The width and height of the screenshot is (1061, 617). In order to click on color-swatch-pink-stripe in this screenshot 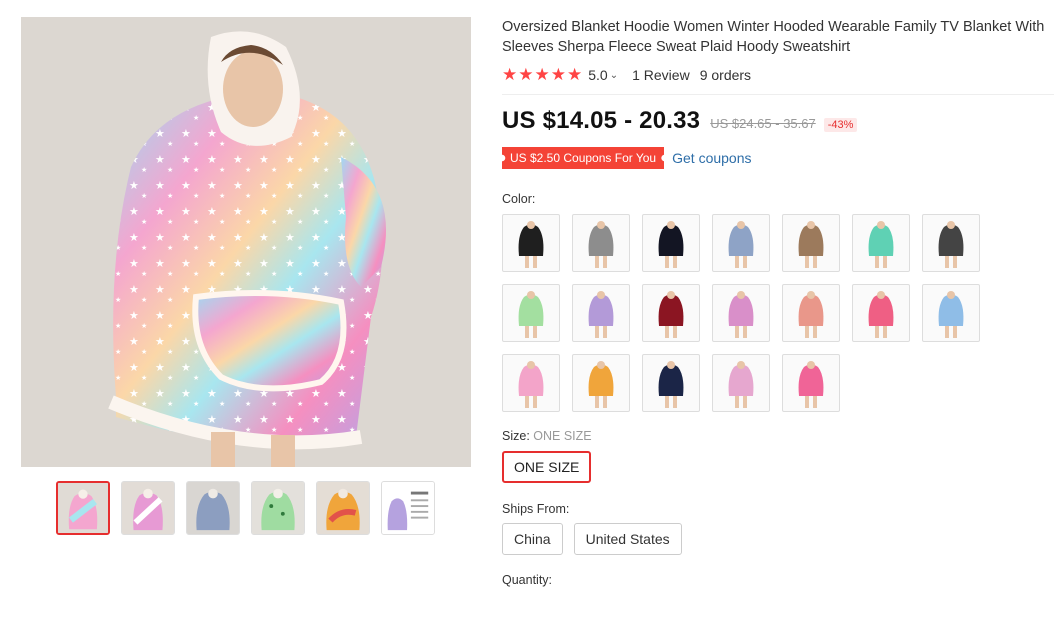, I will do `click(741, 383)`.